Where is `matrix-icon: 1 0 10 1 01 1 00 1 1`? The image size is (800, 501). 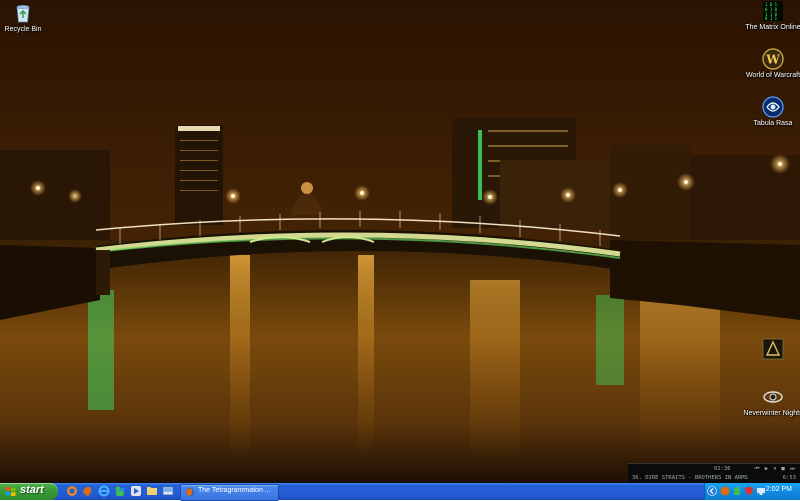
matrix-icon: 1 0 10 1 01 1 00 1 1 is located at coordinates (773, 11).